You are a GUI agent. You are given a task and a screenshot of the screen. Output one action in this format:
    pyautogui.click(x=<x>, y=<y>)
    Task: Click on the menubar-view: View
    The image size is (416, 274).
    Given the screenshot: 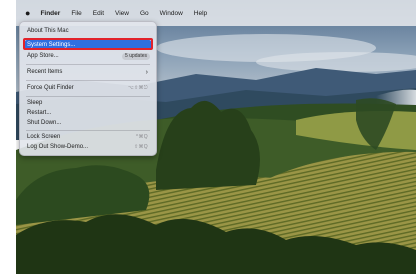 What is the action you would take?
    pyautogui.click(x=122, y=13)
    